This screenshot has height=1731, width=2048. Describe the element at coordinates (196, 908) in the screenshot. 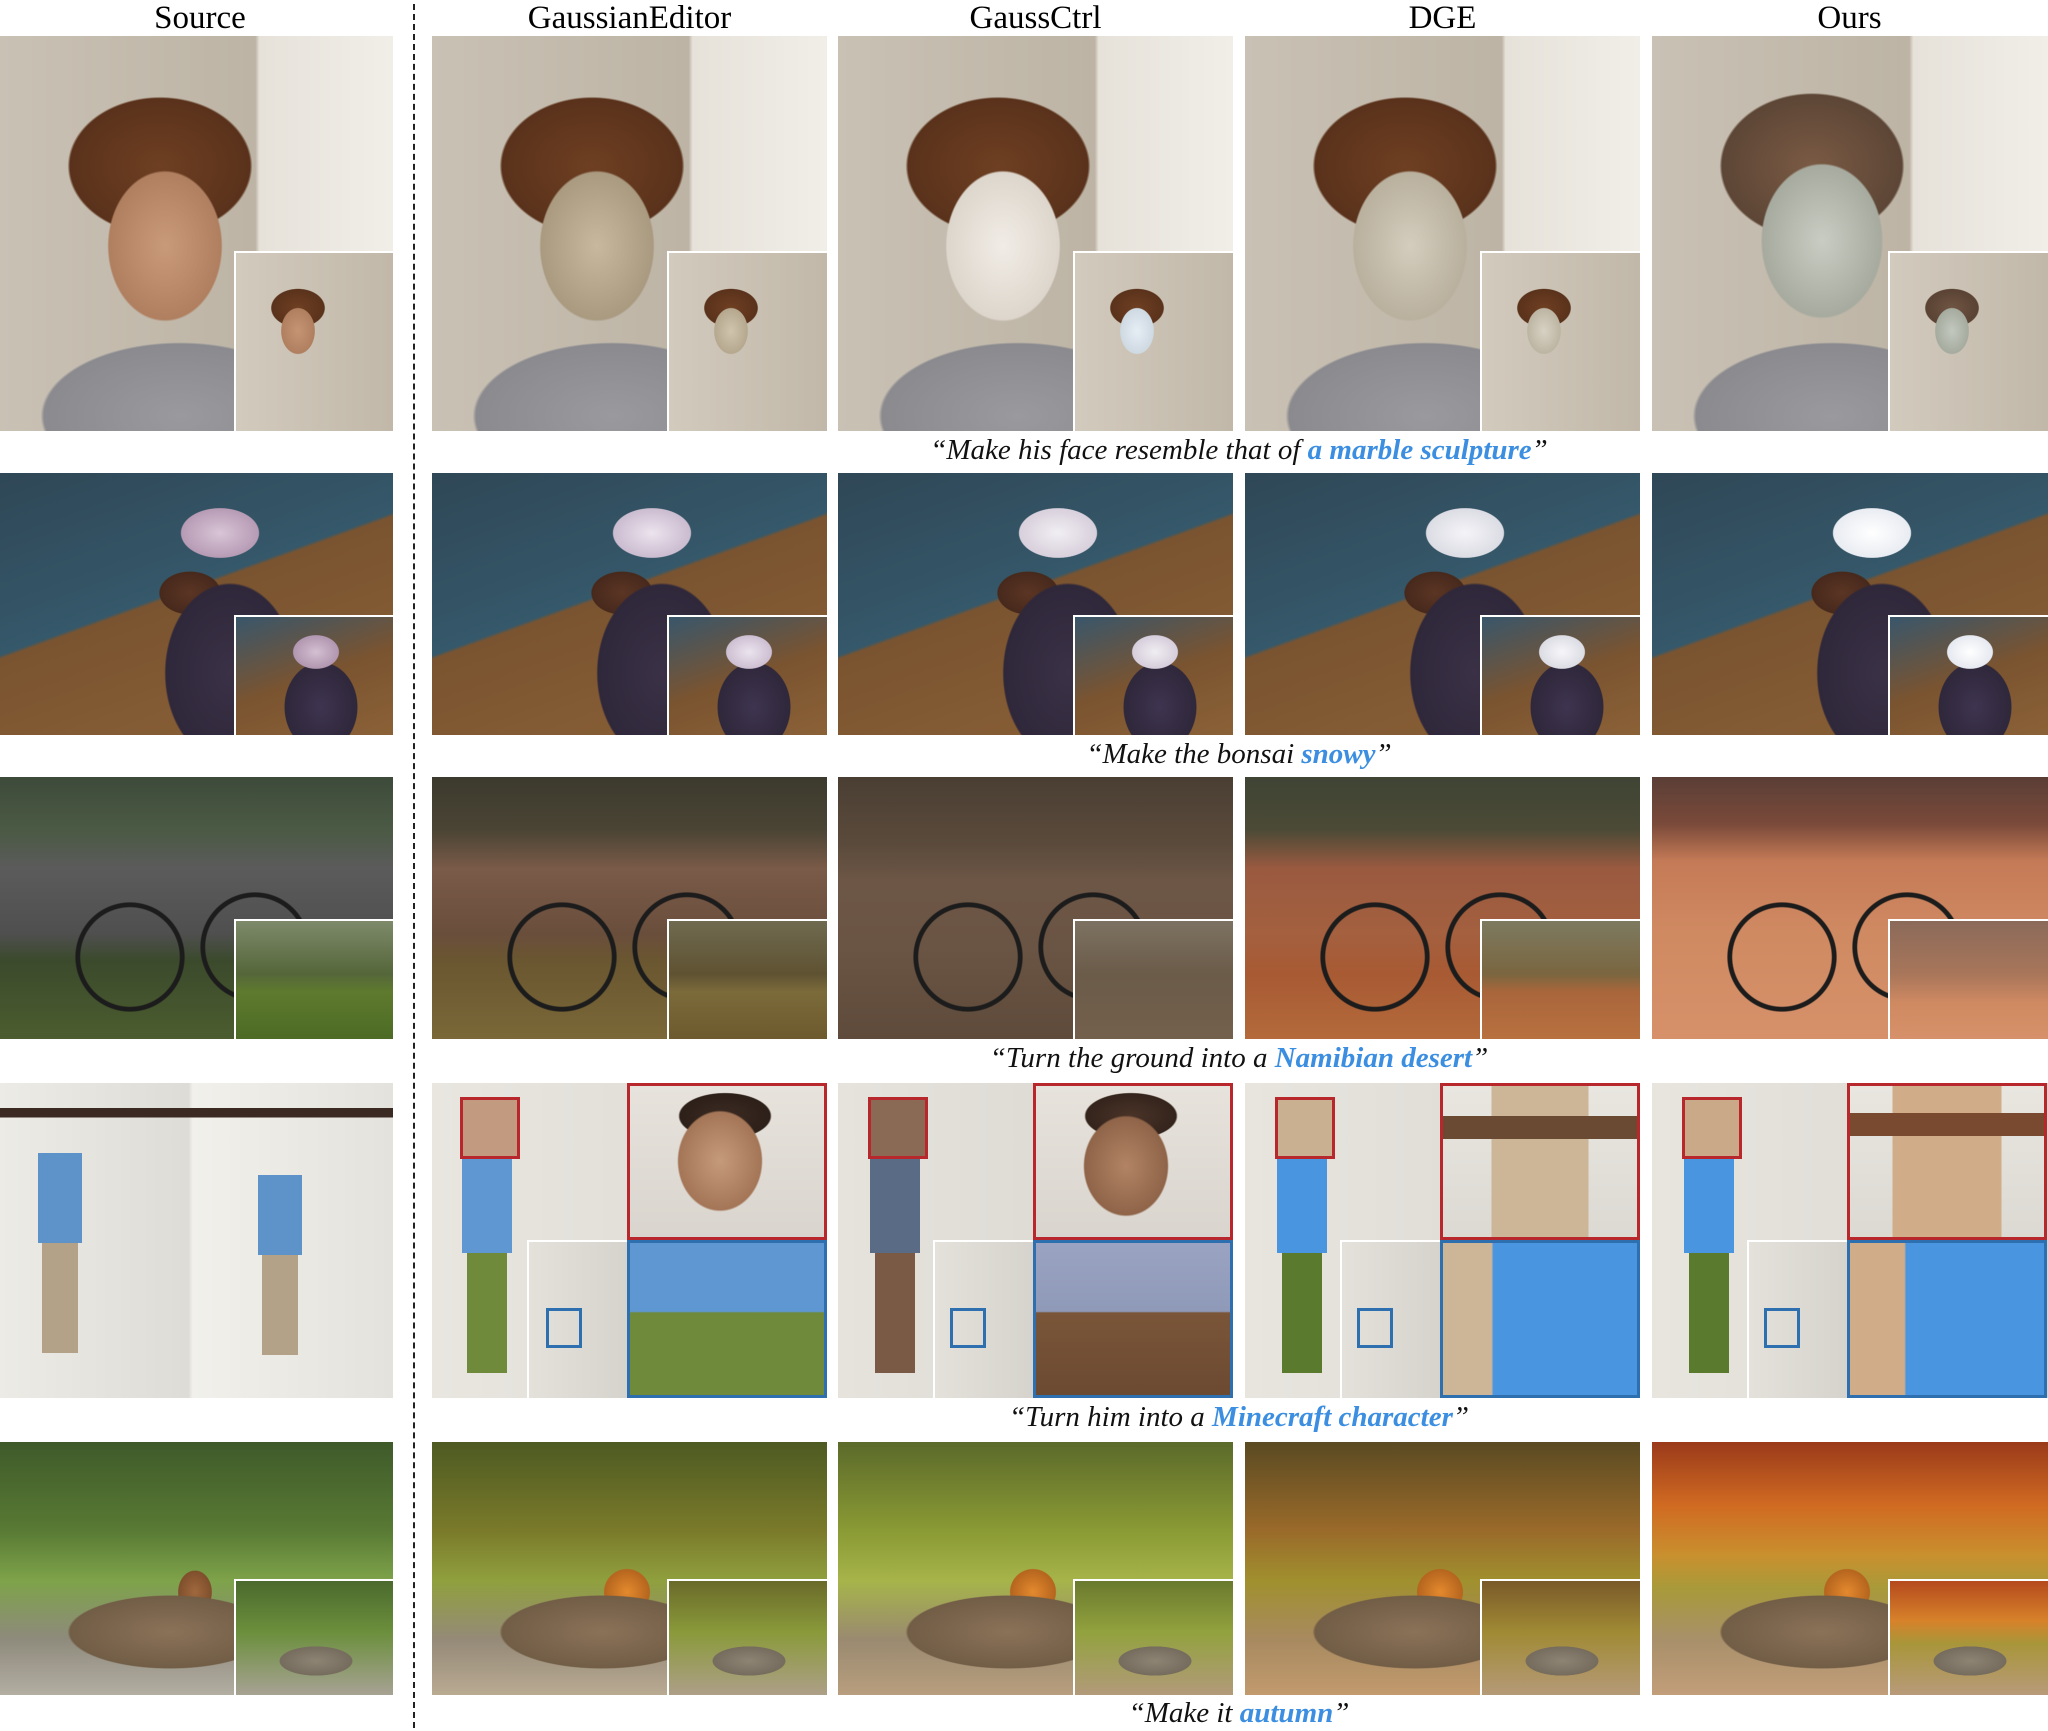

I see `image-bicycle-source` at that location.